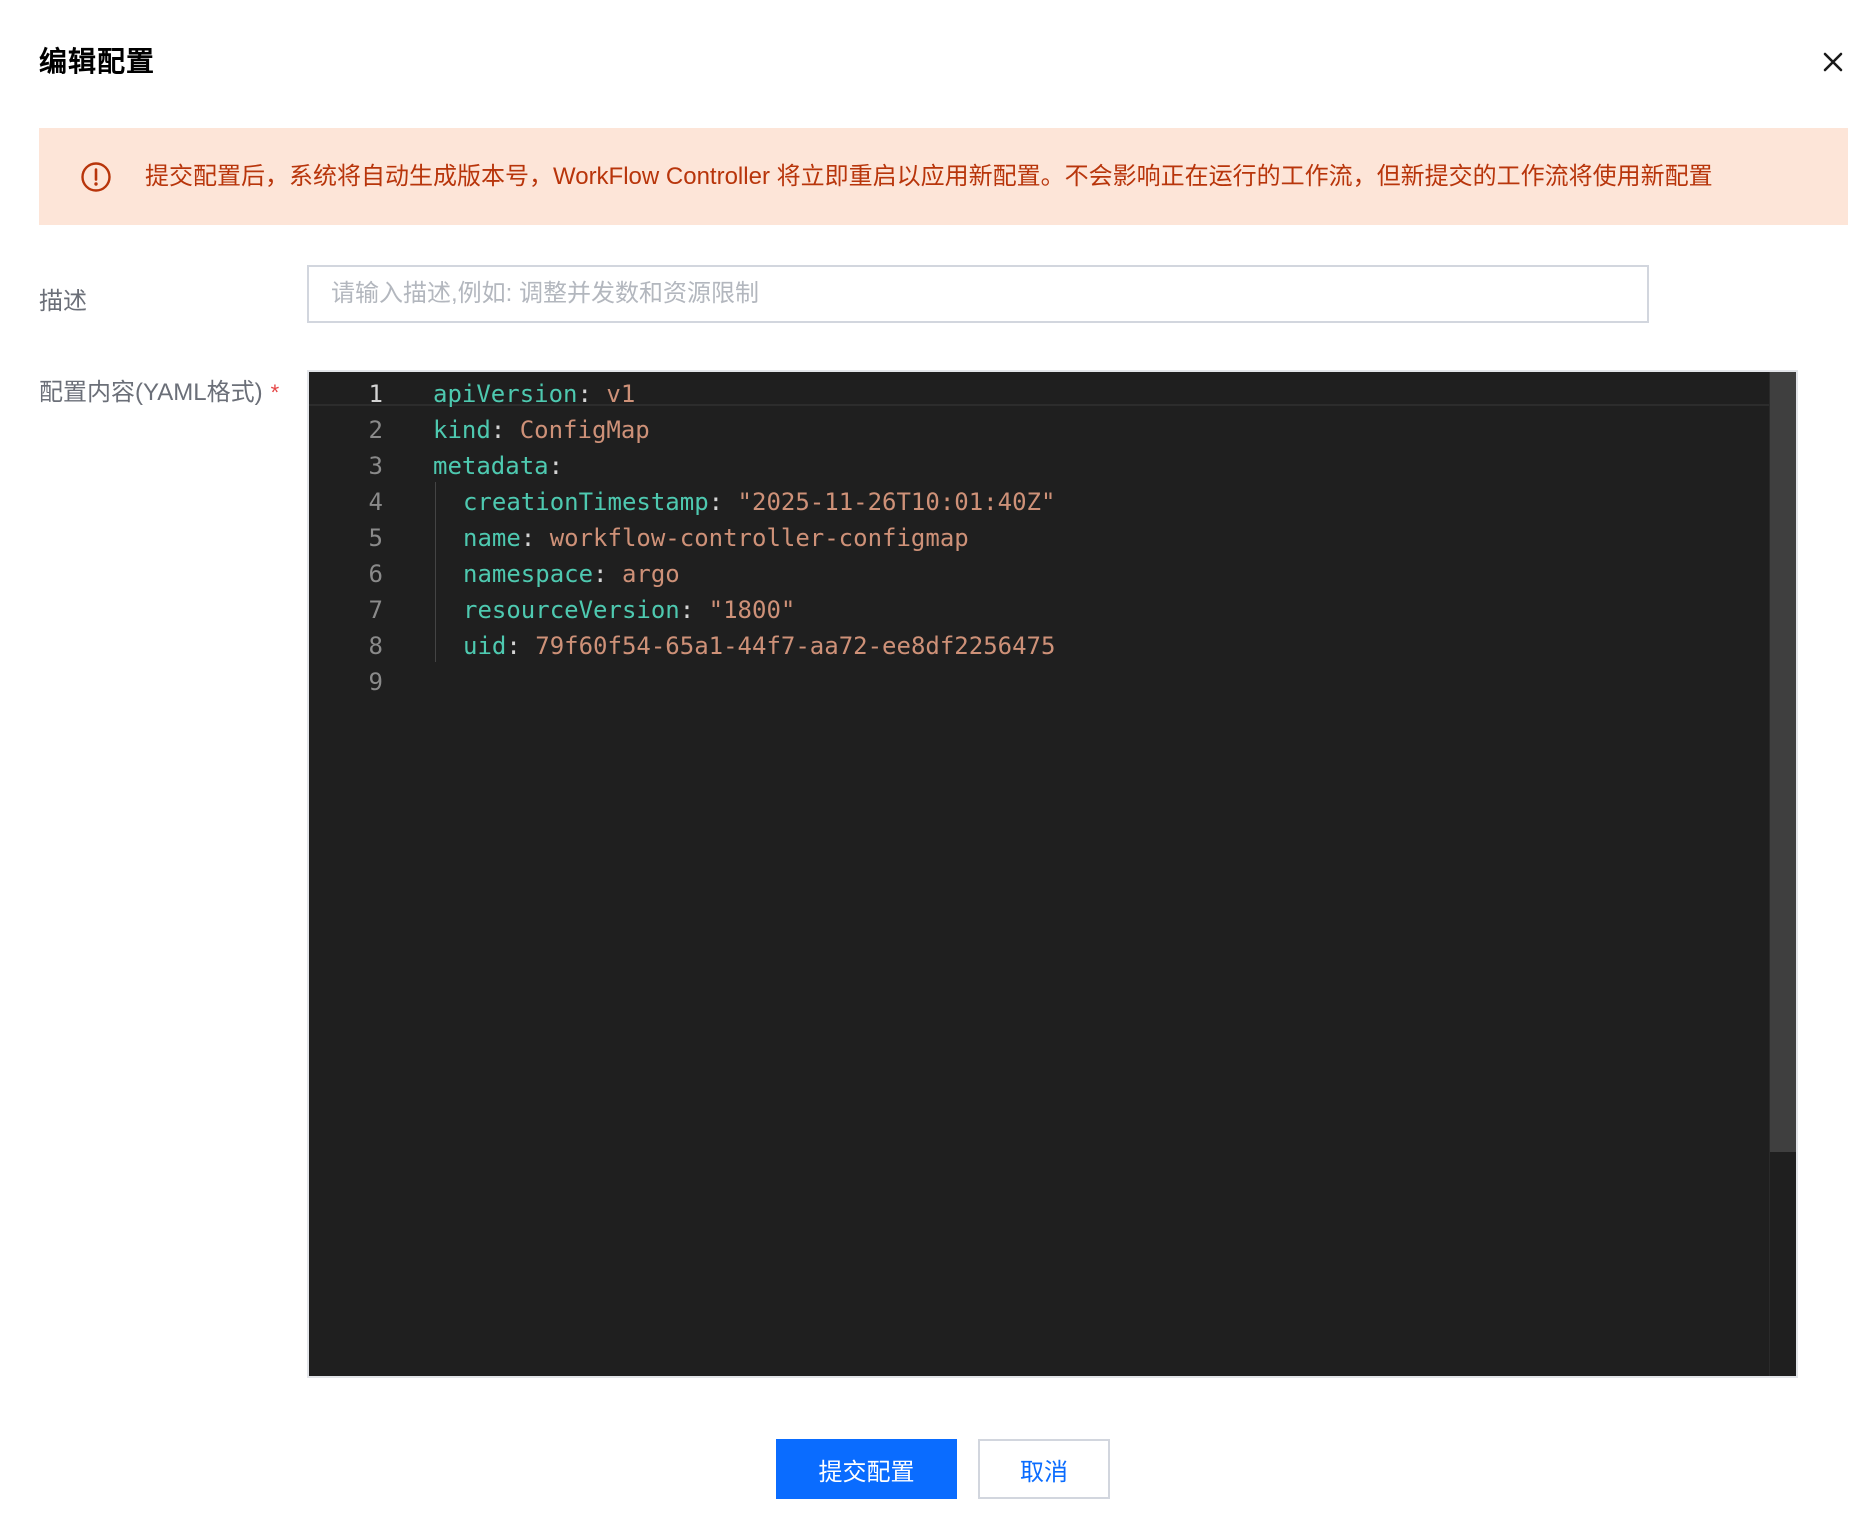 This screenshot has height=1534, width=1872. Describe the element at coordinates (744, 430) in the screenshot. I see `code-line: kind: ConfigMap` at that location.